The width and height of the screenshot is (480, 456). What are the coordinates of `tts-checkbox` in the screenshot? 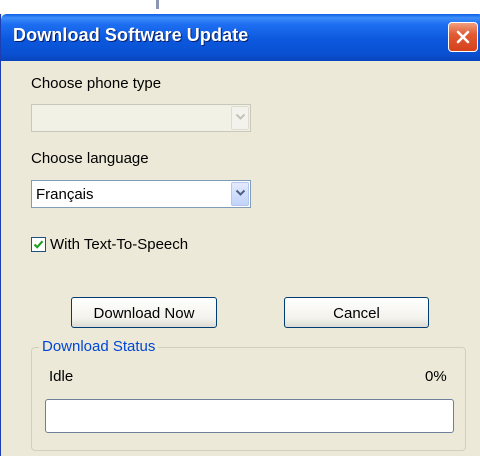 It's located at (38, 244).